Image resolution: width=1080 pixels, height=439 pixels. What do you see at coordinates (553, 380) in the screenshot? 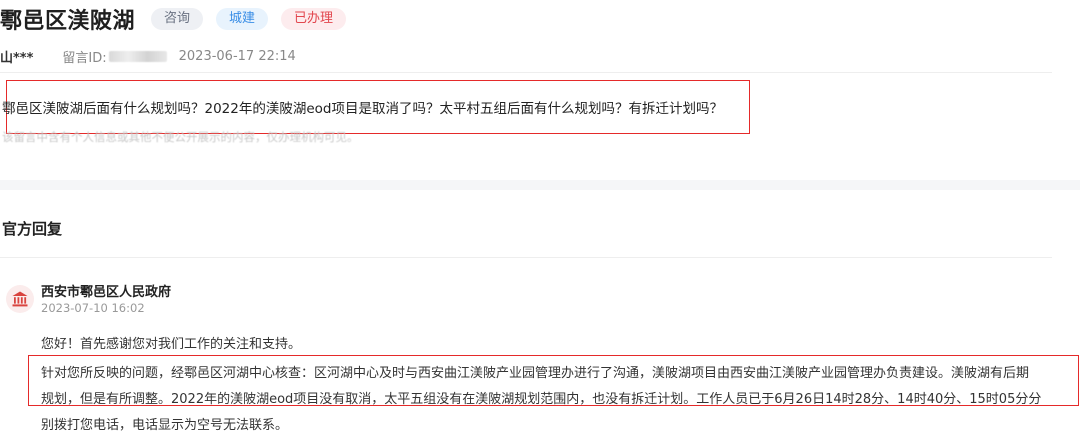
I see `reply-highlight-box` at bounding box center [553, 380].